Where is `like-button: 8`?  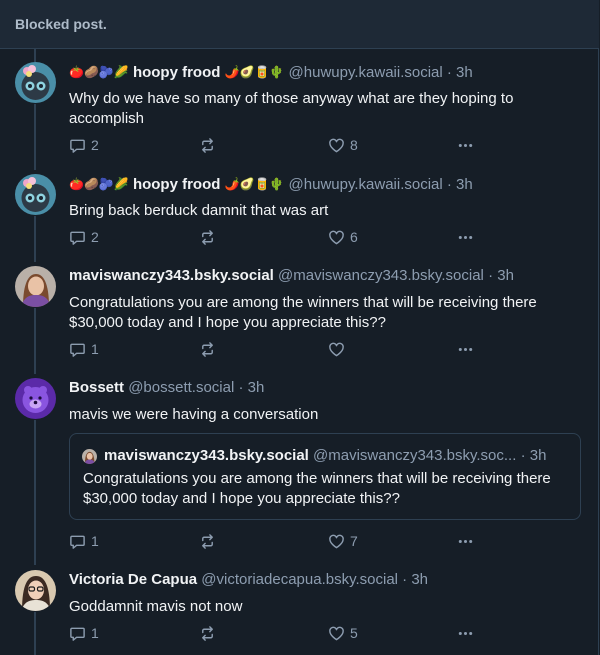
like-button: 8 is located at coordinates (343, 145).